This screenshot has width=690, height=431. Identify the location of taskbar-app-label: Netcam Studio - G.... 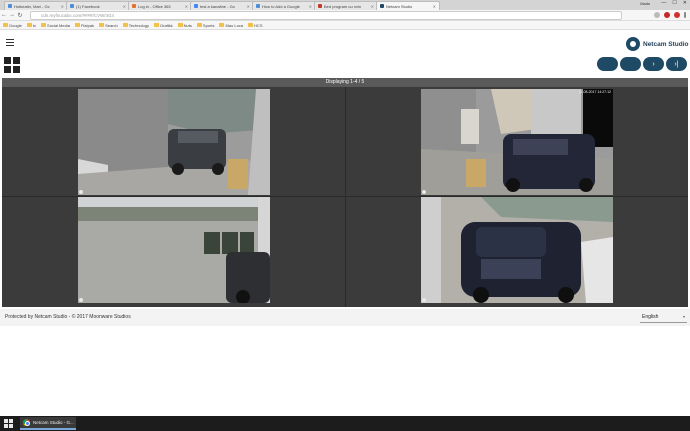
(53, 422).